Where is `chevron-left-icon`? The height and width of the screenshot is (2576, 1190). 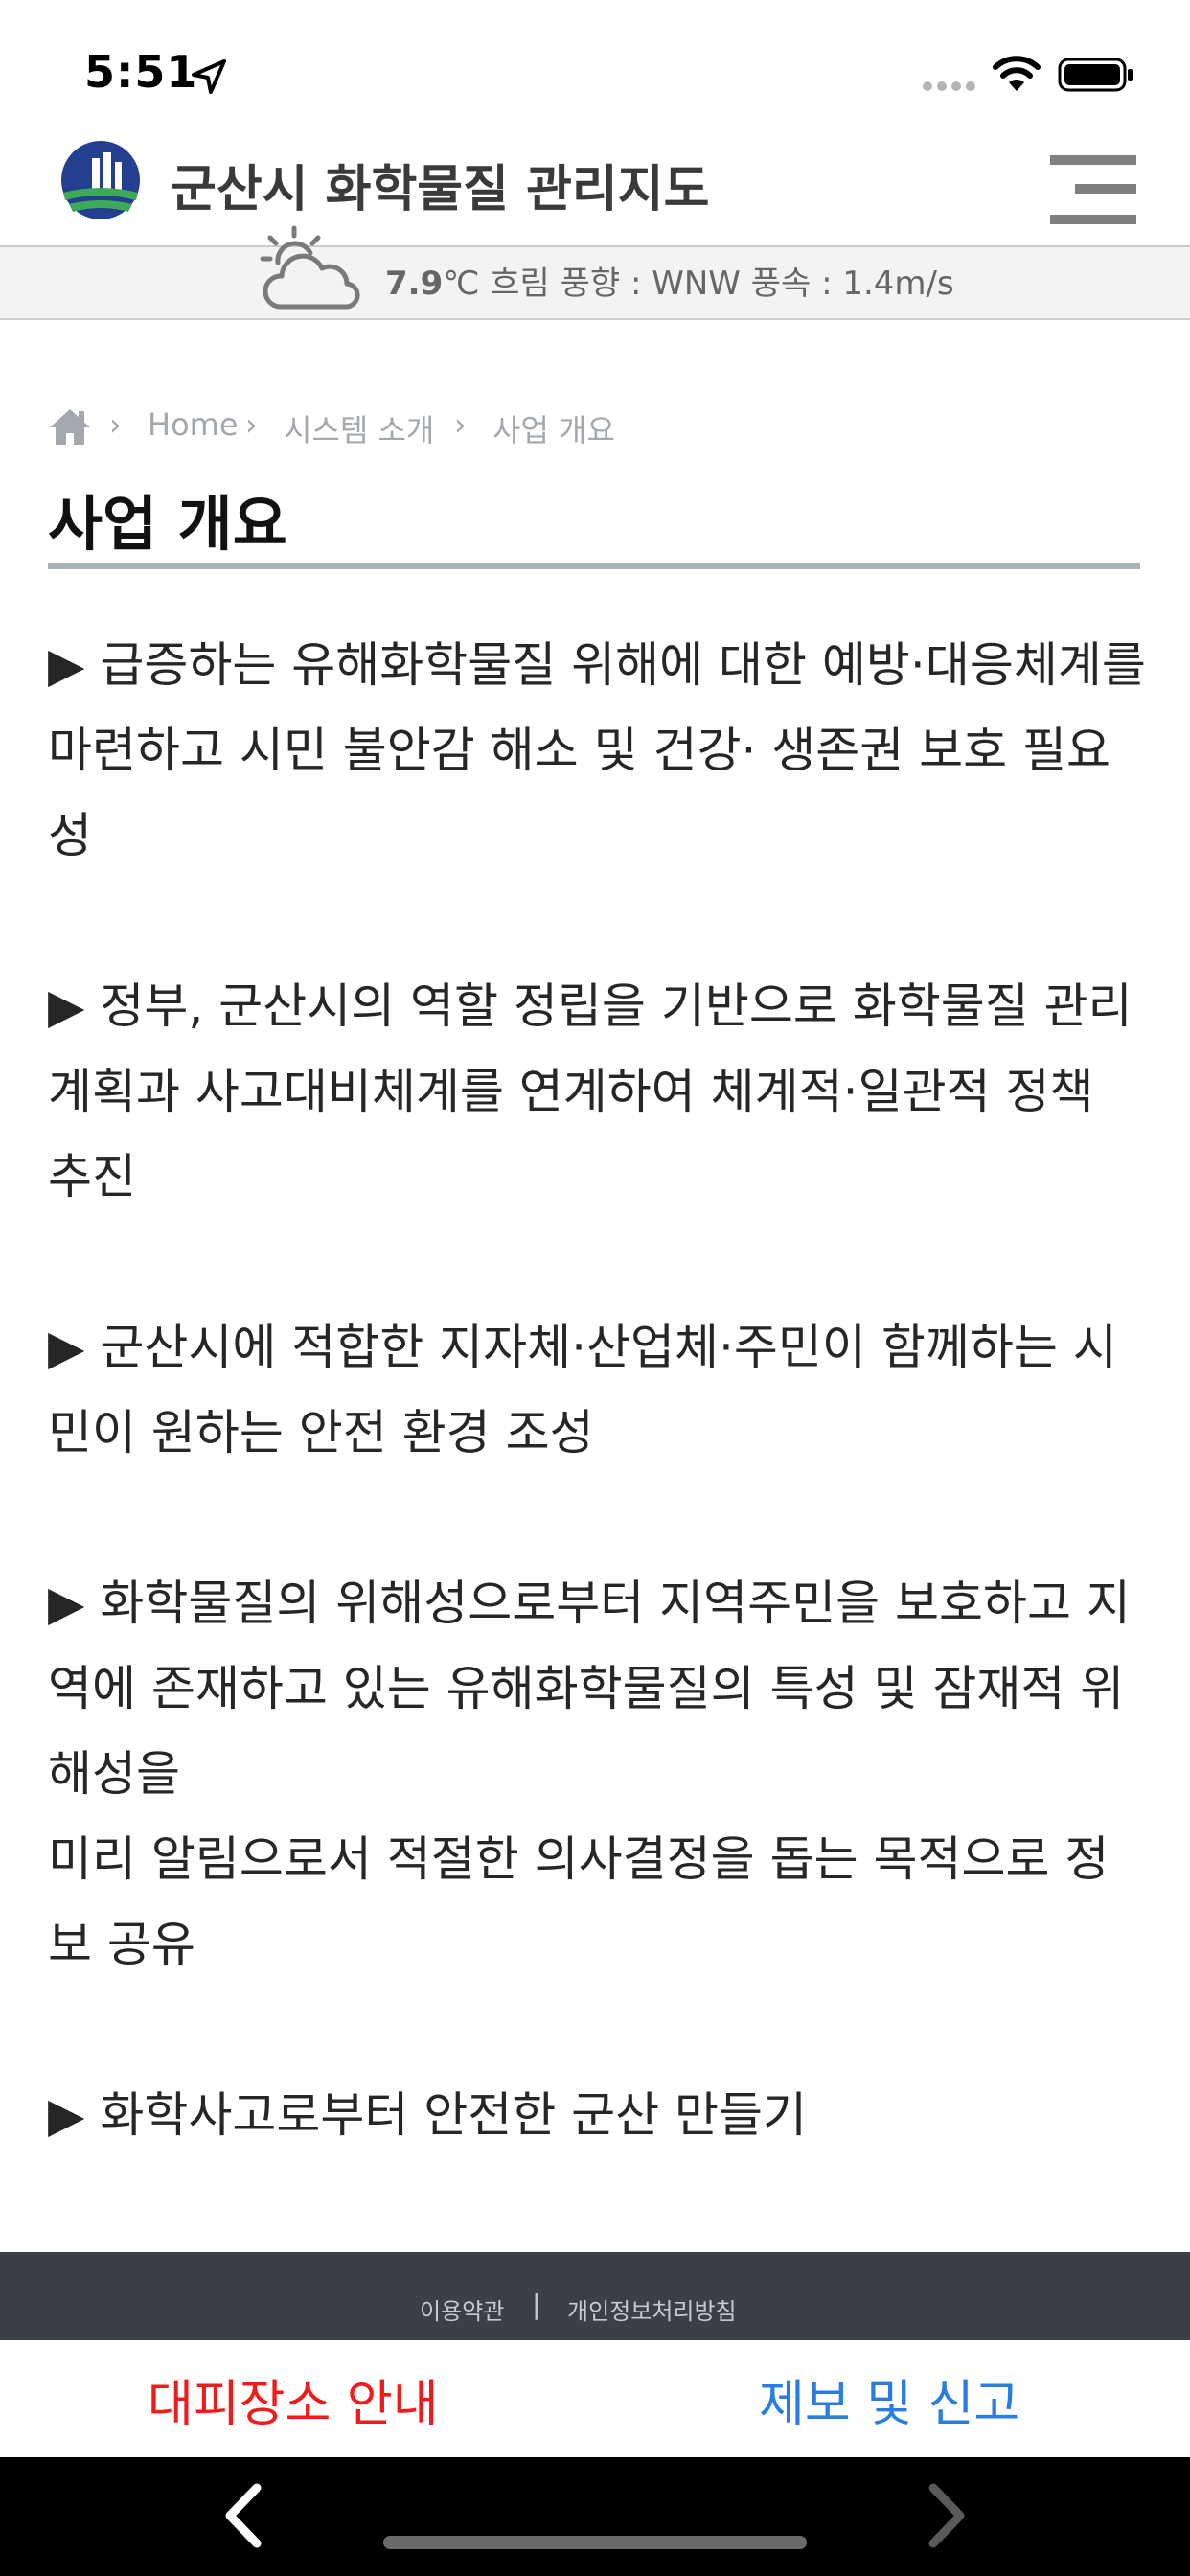 chevron-left-icon is located at coordinates (244, 2515).